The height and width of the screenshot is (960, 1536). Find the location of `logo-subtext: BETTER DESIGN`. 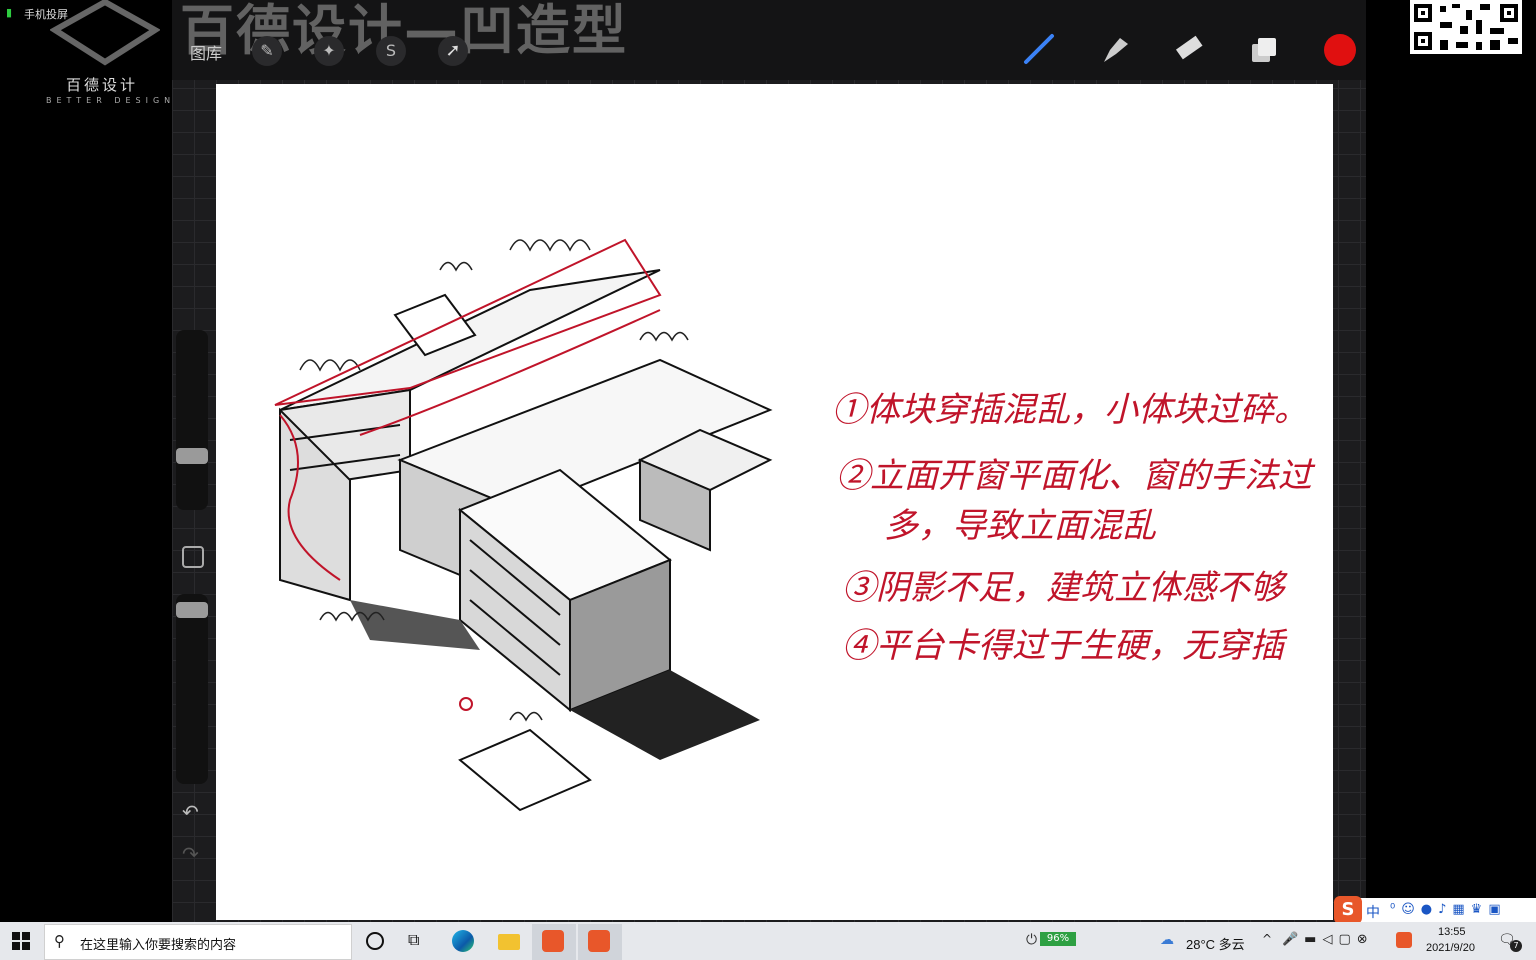

logo-subtext: BETTER DESIGN is located at coordinates (111, 100).